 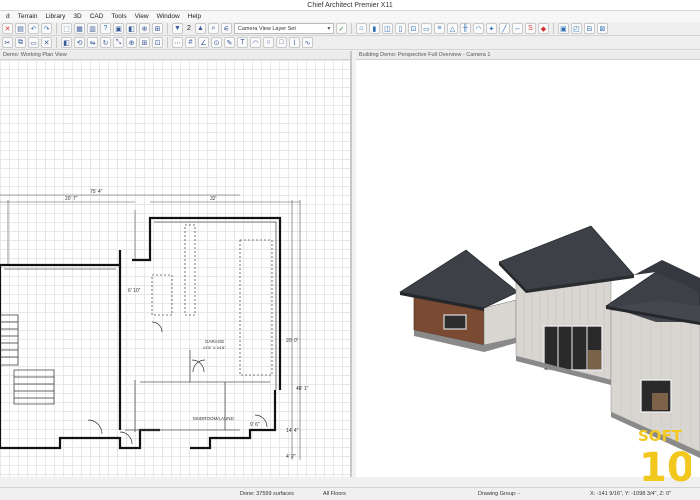 What do you see at coordinates (504, 28) in the screenshot?
I see `cad-line-icon: ╱` at bounding box center [504, 28].